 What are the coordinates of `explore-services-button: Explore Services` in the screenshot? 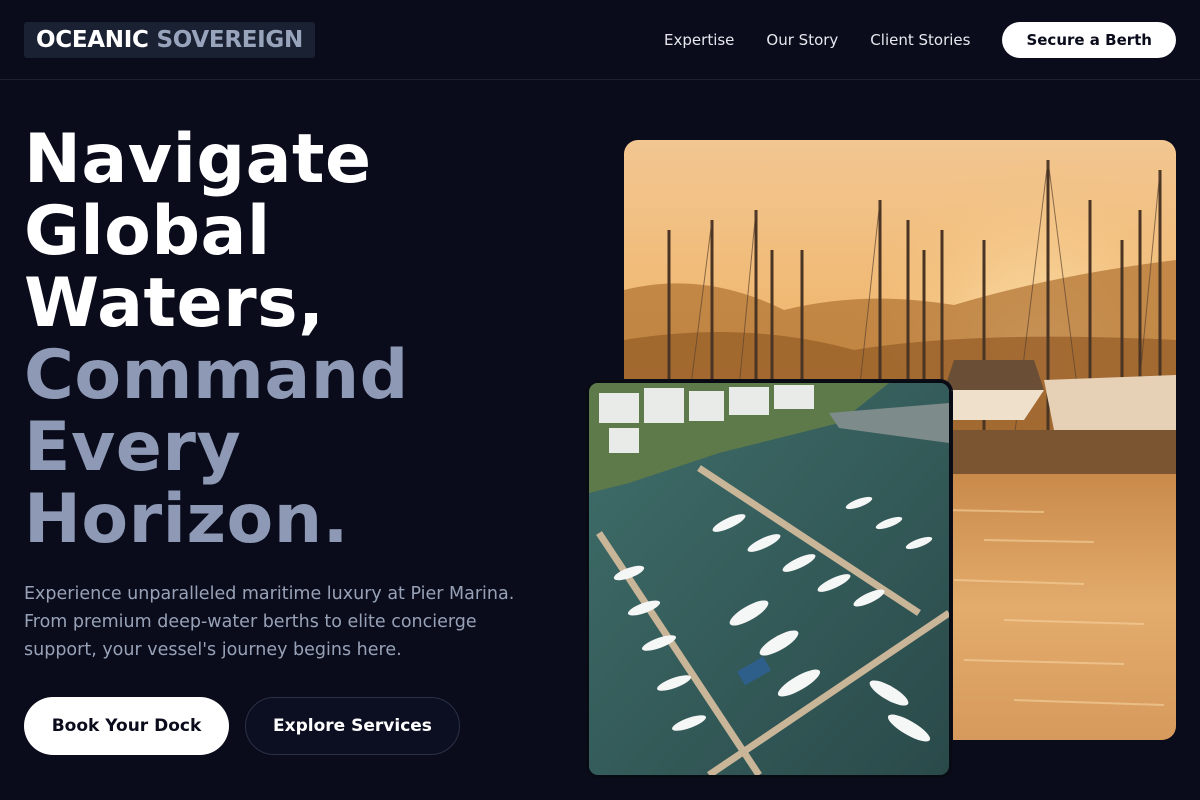 It's located at (352, 726).